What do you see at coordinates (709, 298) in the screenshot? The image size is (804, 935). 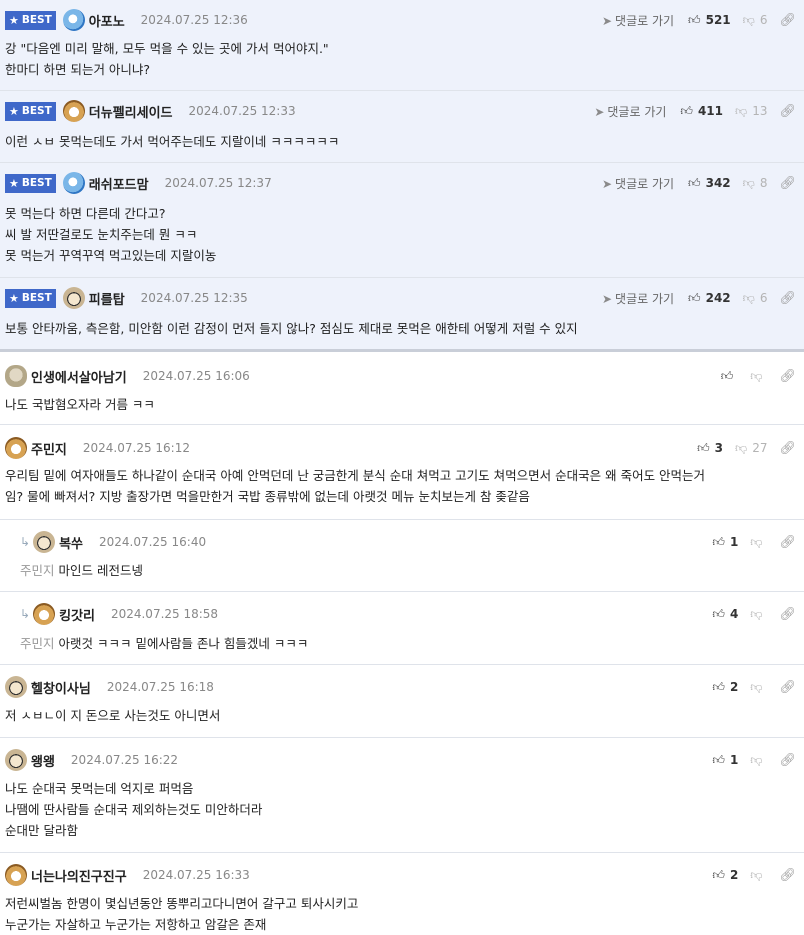 I see `upvote-button: 👍︎ 242` at bounding box center [709, 298].